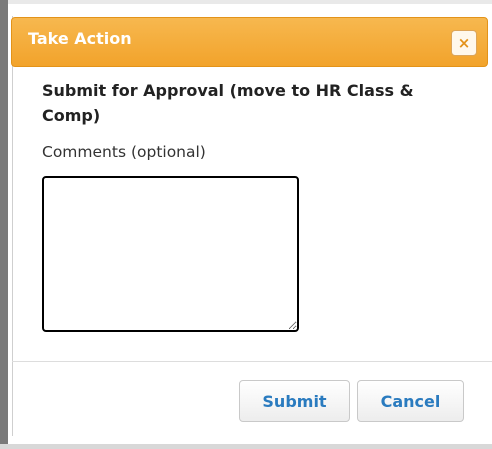 This screenshot has height=449, width=492. I want to click on top-edge, so click(246, 2).